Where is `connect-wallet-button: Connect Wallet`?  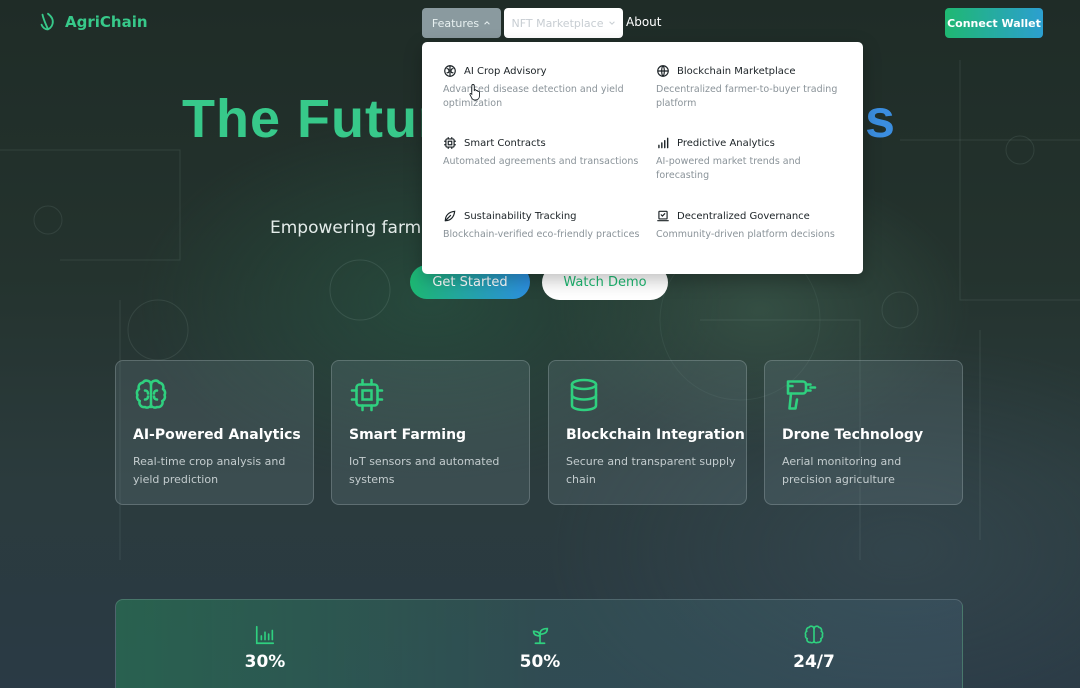
connect-wallet-button: Connect Wallet is located at coordinates (994, 23).